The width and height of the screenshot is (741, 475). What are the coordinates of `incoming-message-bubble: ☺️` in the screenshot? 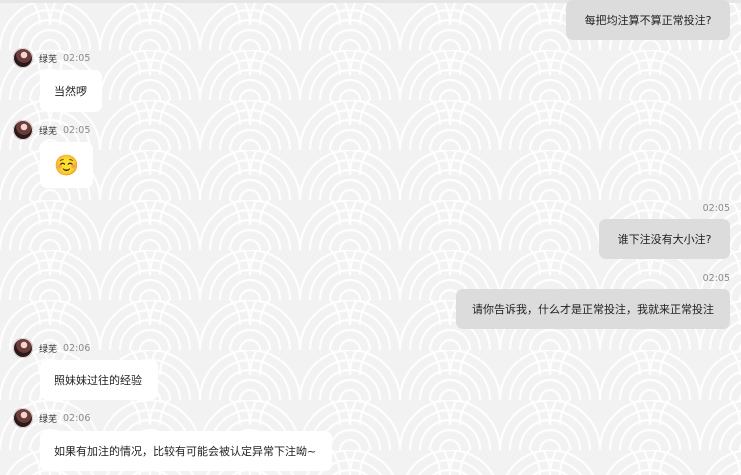 It's located at (66, 165).